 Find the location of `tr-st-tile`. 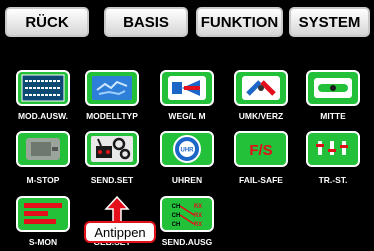

tr-st-tile is located at coordinates (333, 149).